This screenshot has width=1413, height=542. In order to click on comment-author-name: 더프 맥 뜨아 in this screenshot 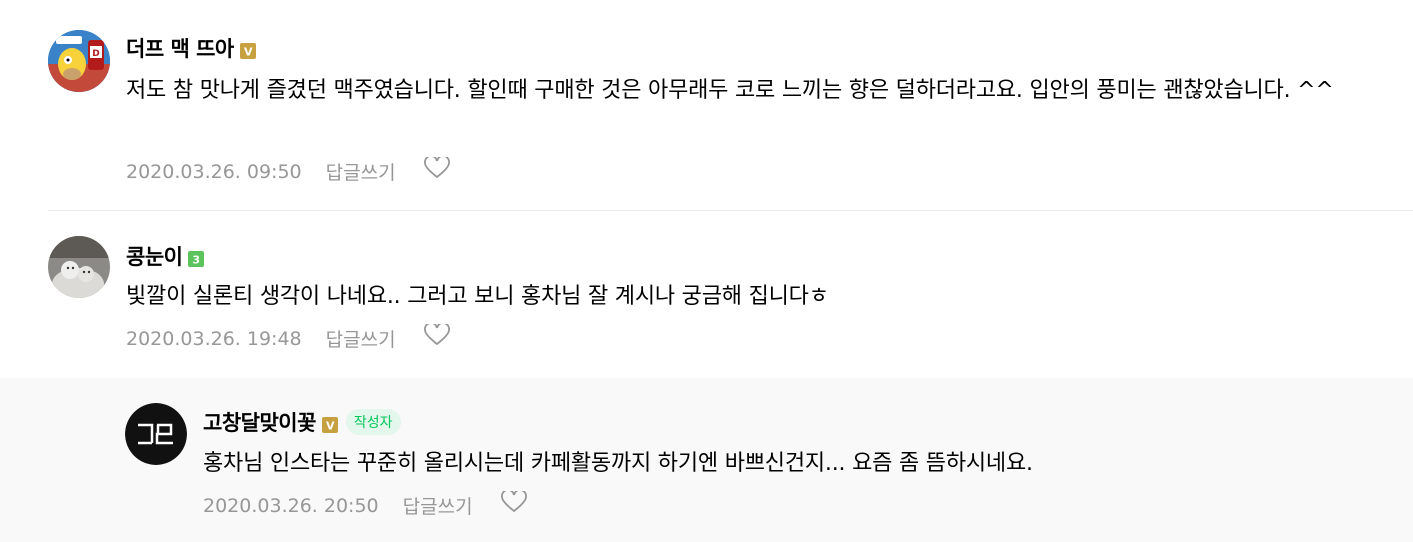, I will do `click(180, 49)`.